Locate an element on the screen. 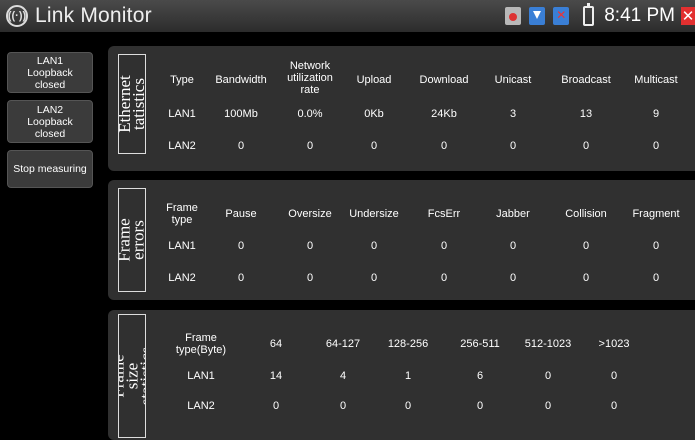 This screenshot has height=440, width=695. frame-size-statistics-title: Frame size statistics is located at coordinates (132, 376).